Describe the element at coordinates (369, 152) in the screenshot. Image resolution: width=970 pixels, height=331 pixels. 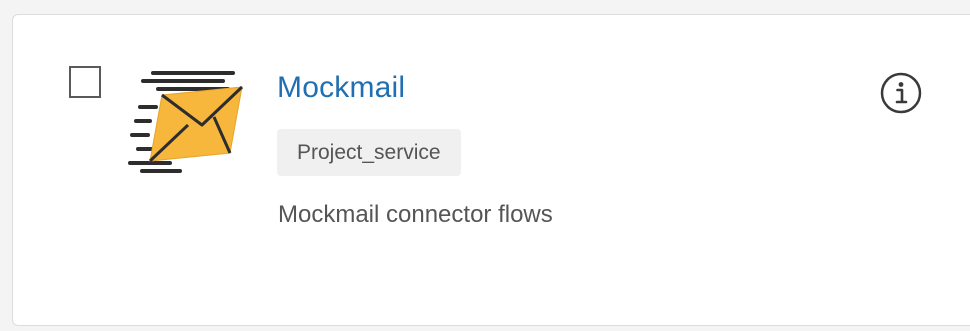
I see `project-tag: Project_service` at that location.